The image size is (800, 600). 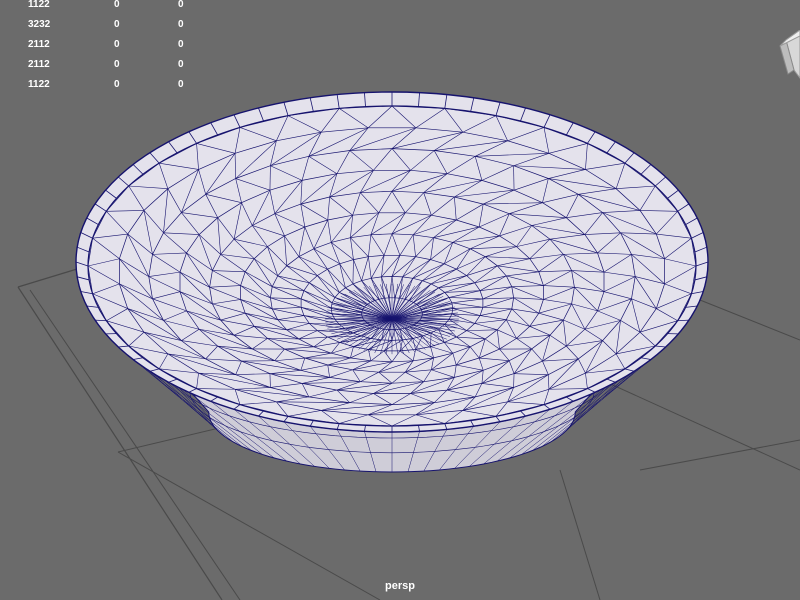 I want to click on view-cube-icon, so click(x=789, y=58).